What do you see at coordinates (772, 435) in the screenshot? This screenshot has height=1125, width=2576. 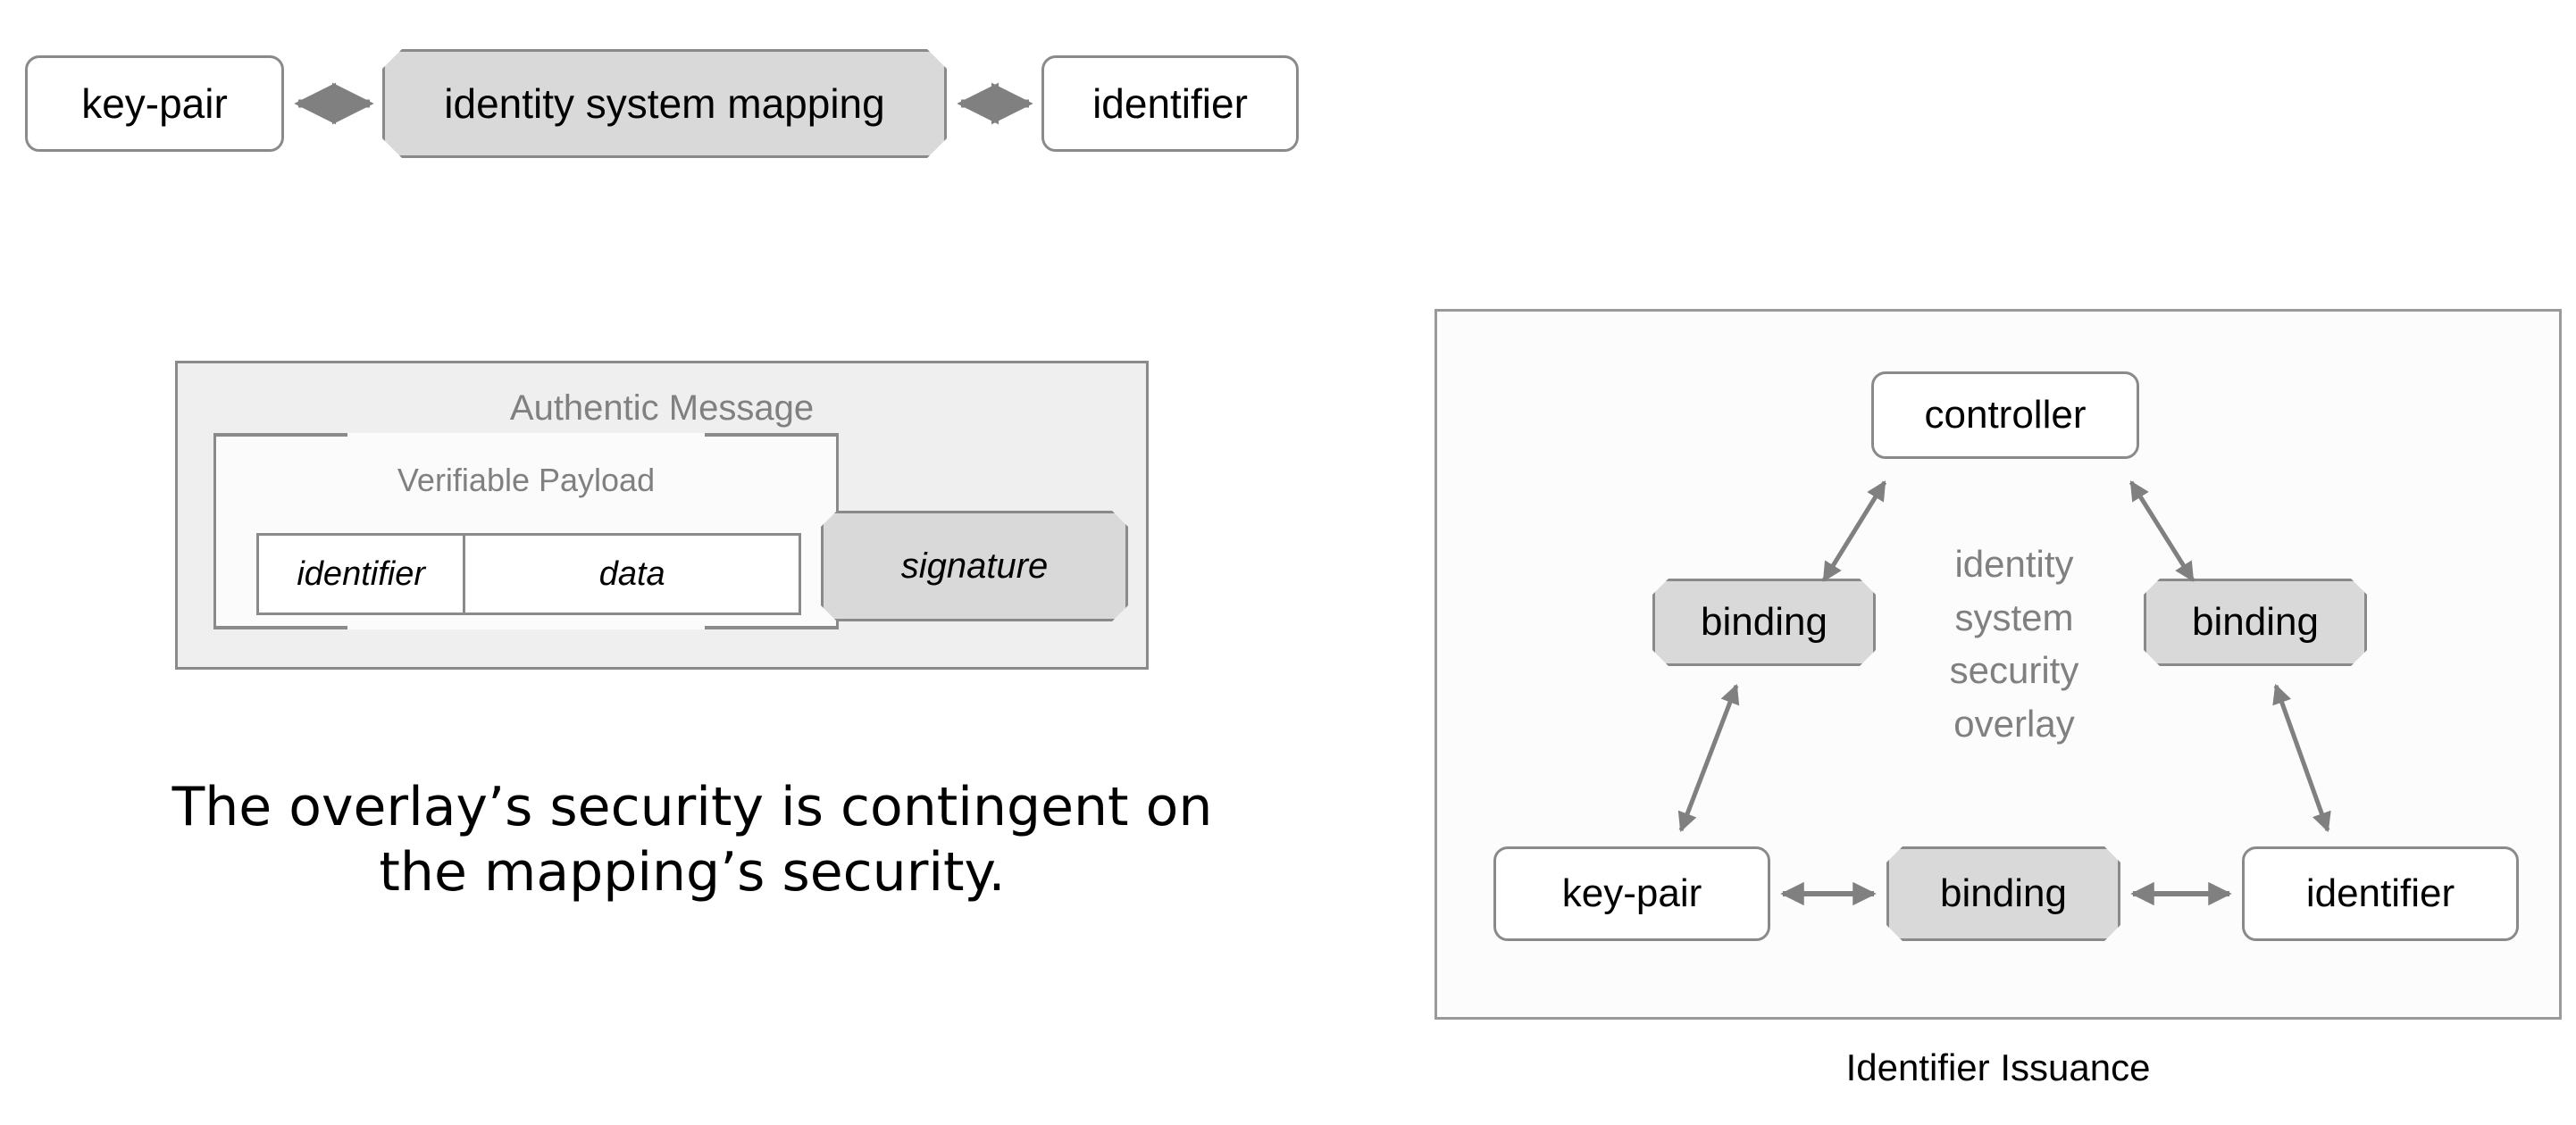 I see `verifiable-payload-border-top-right` at bounding box center [772, 435].